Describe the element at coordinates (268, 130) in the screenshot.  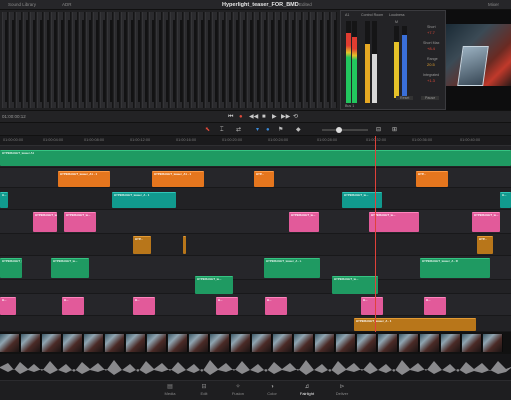
I see `link-icon: ●` at that location.